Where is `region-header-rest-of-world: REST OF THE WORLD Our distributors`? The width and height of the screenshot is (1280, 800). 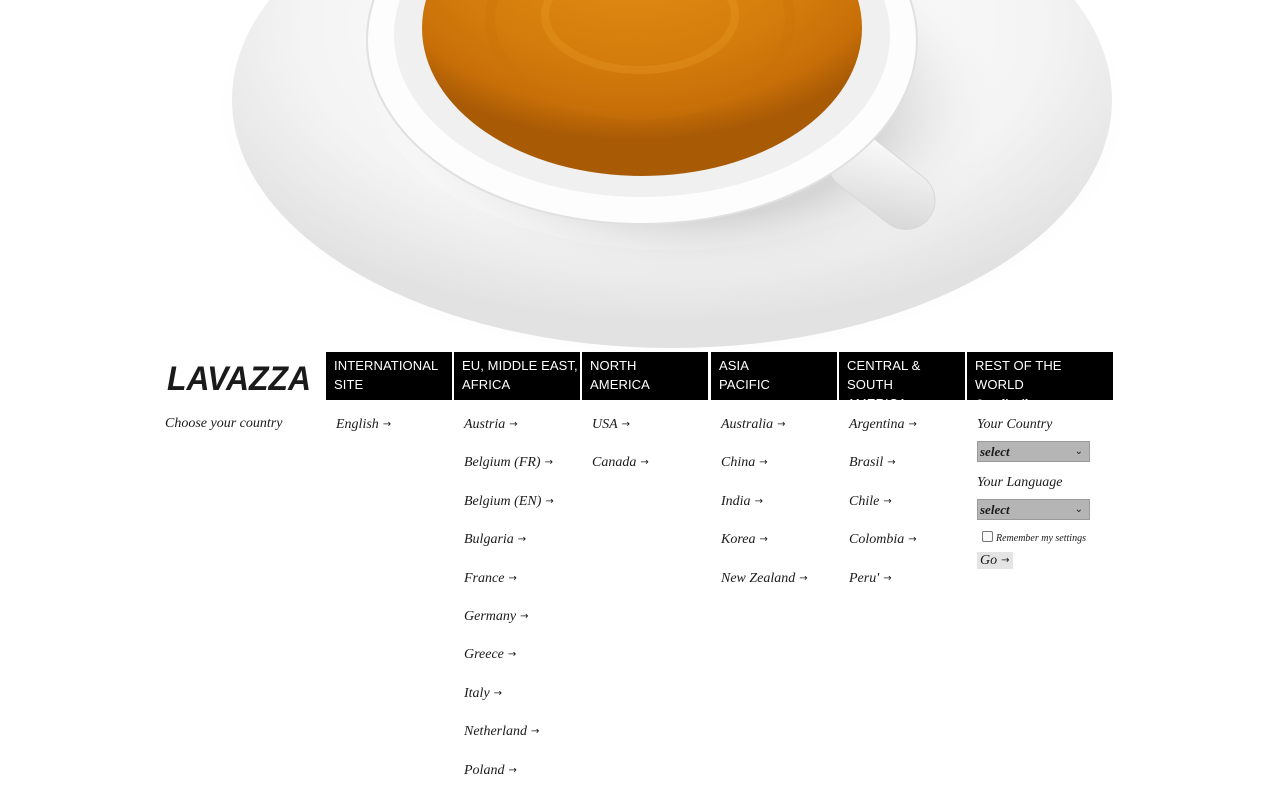 region-header-rest-of-world: REST OF THE WORLD Our distributors is located at coordinates (1040, 381).